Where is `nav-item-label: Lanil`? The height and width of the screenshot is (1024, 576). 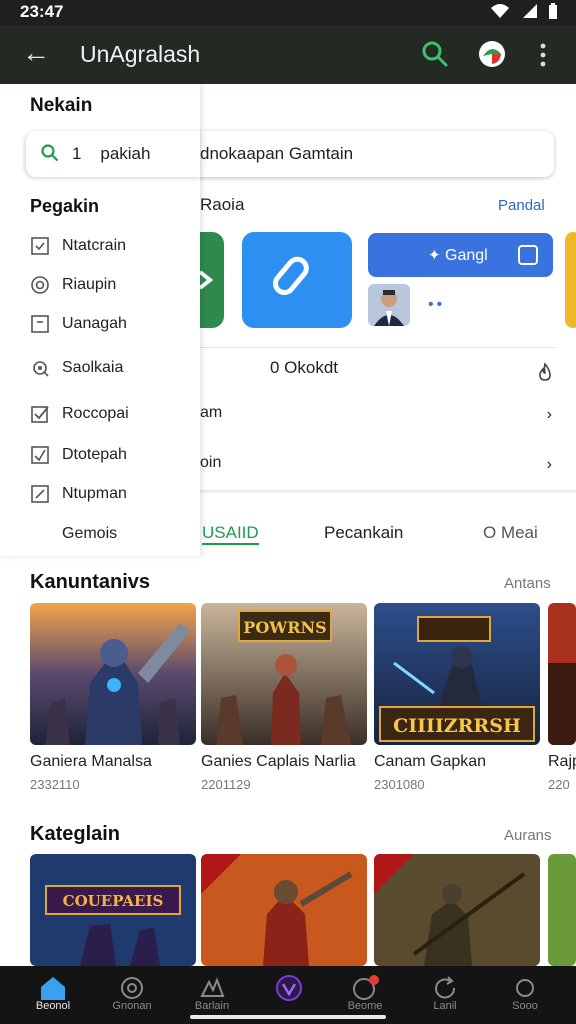
nav-item-label: Lanil is located at coordinates (445, 1006).